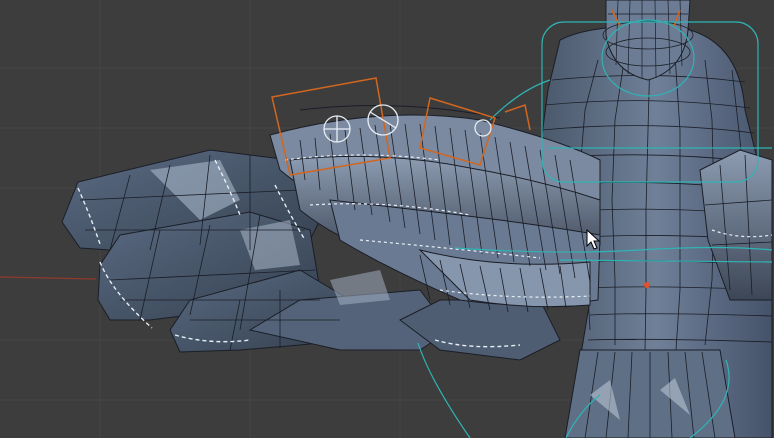 The height and width of the screenshot is (438, 774). What do you see at coordinates (647, 285) in the screenshot?
I see `pivot-dot-icon` at bounding box center [647, 285].